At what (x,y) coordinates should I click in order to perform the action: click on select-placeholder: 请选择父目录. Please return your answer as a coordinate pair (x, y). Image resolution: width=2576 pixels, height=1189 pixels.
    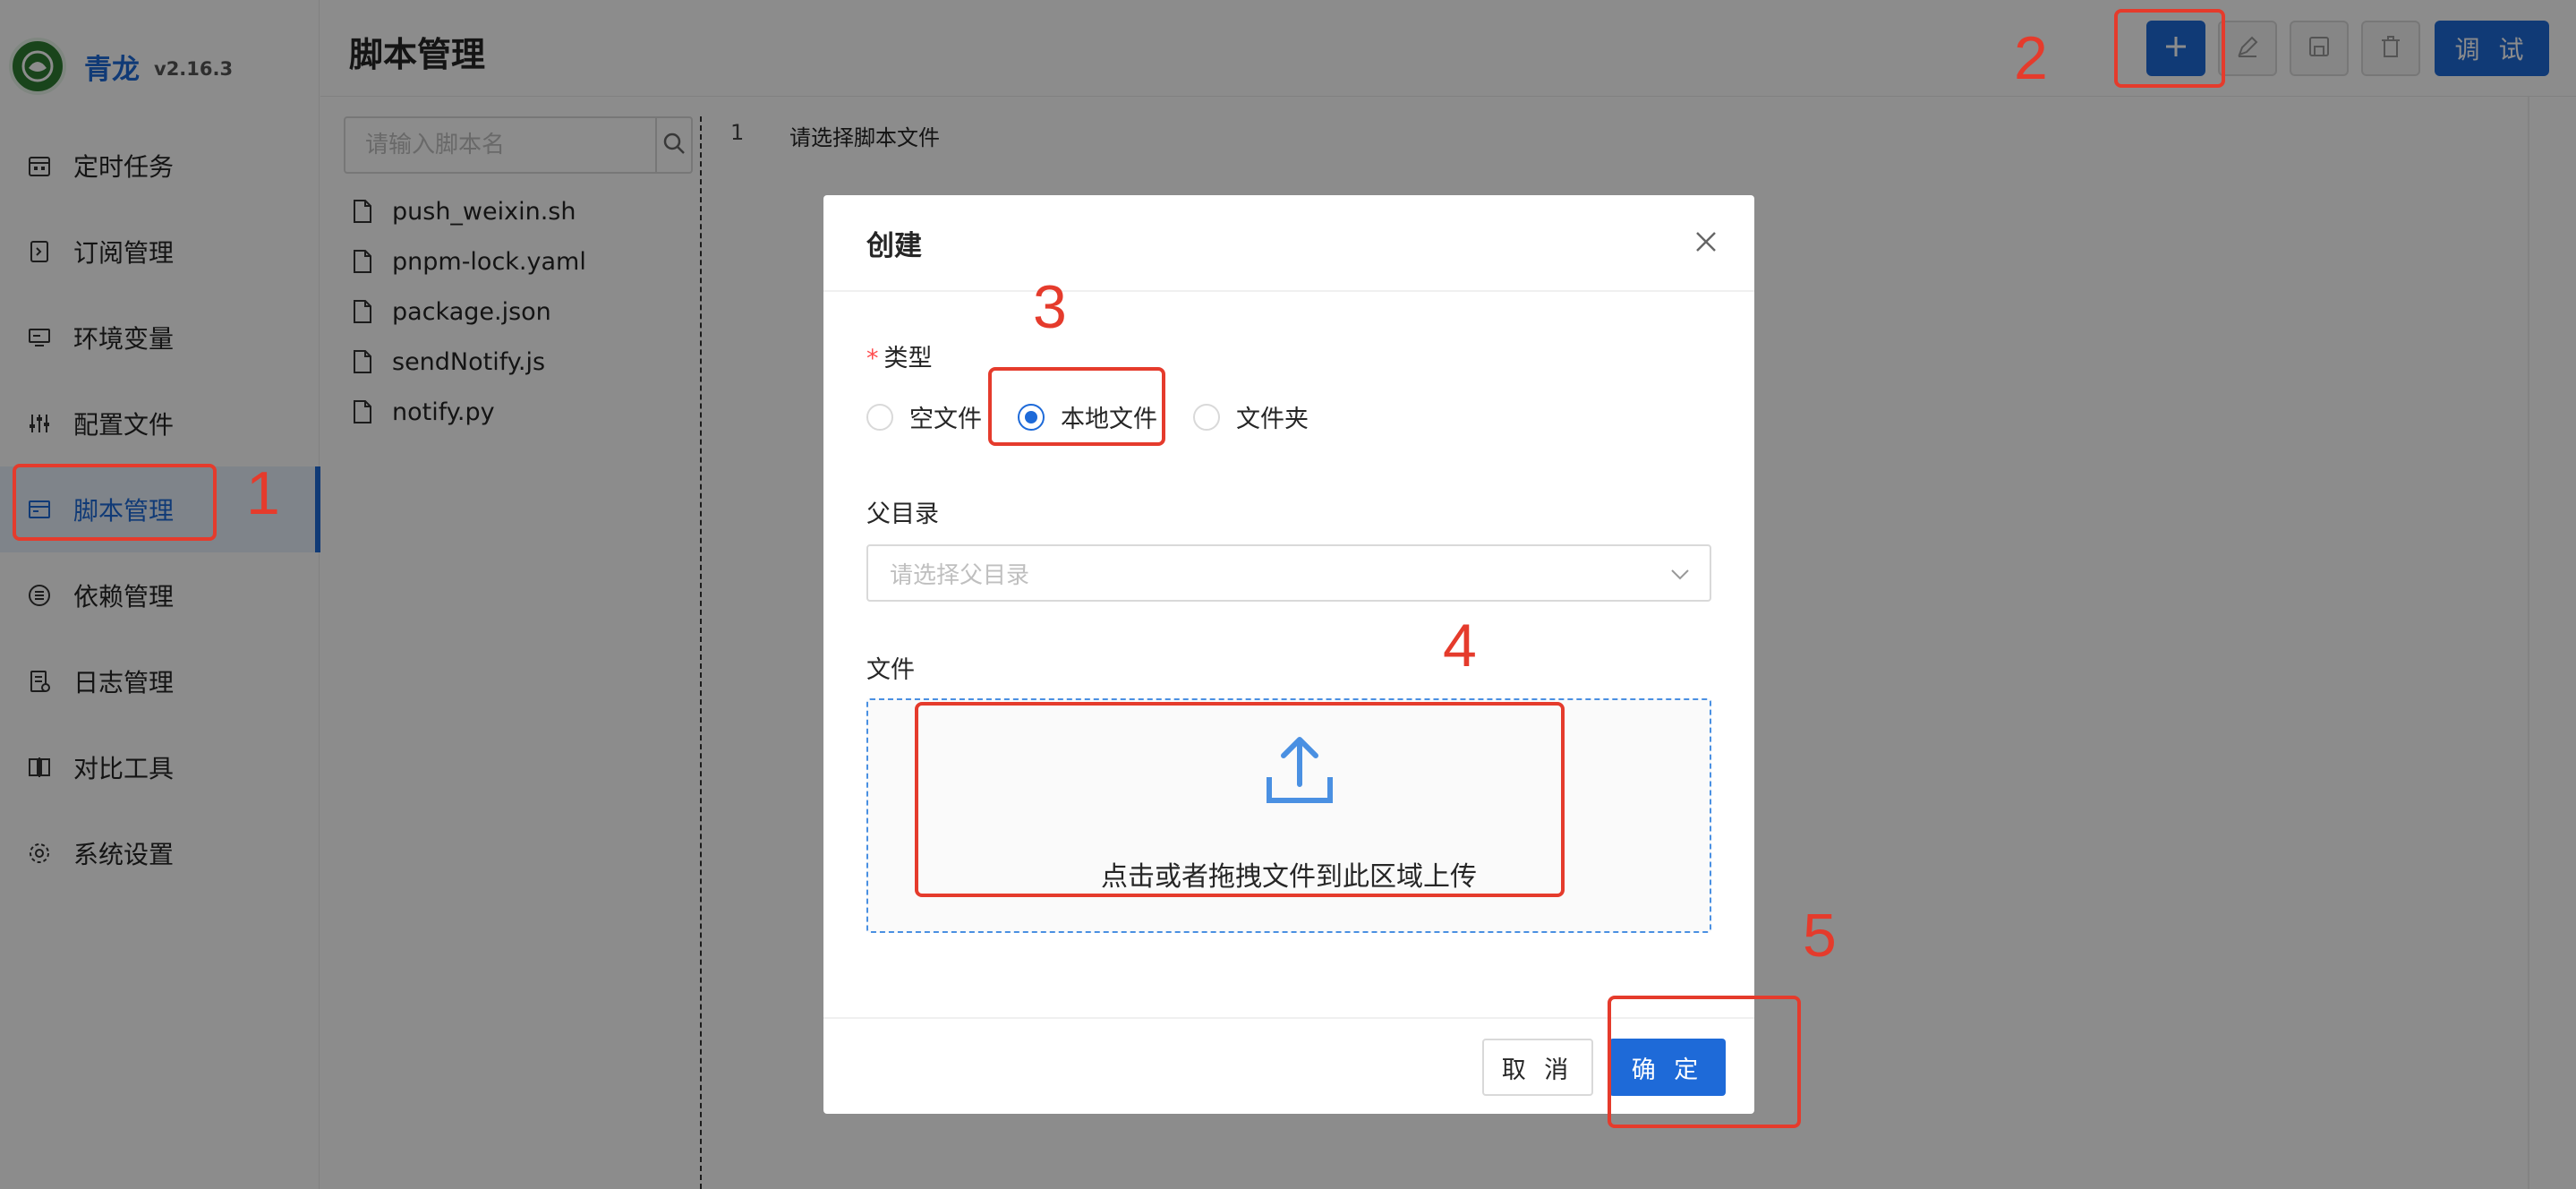
    Looking at the image, I should click on (960, 575).